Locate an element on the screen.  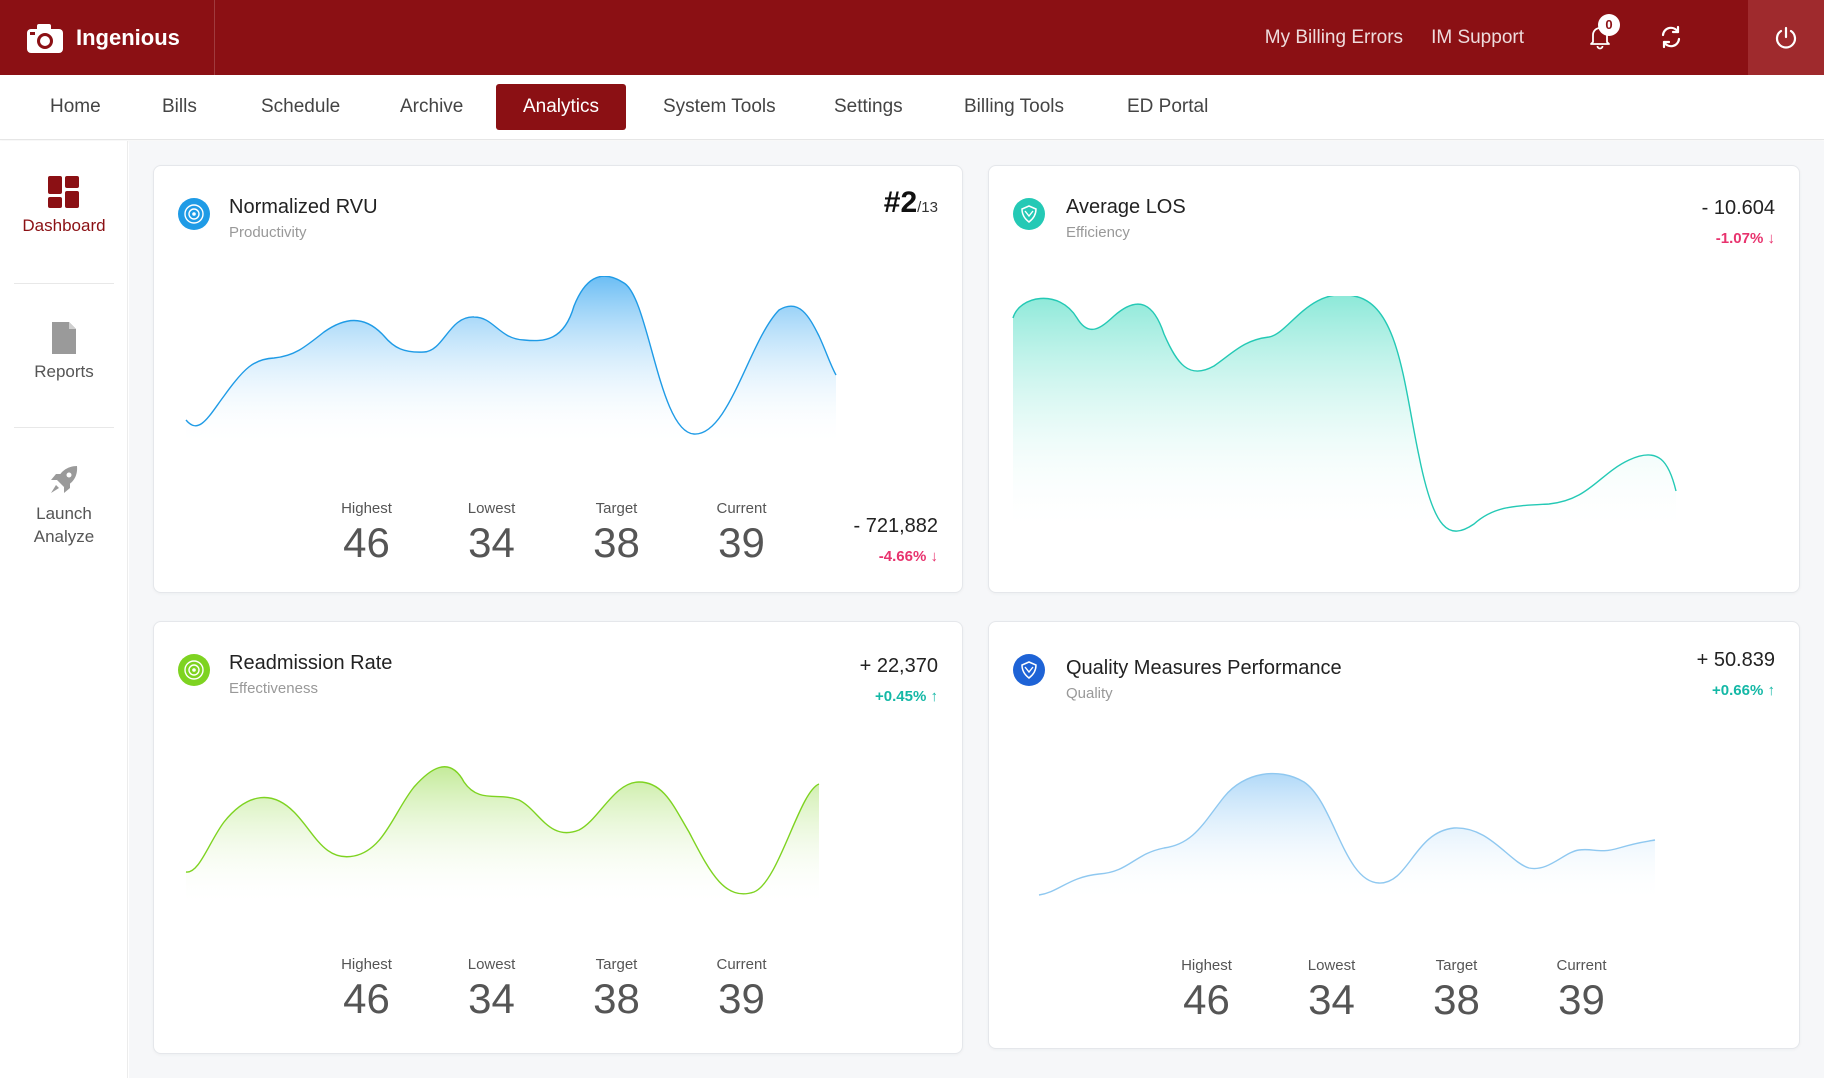
header-links: My Billing Errors IM Support is located at coordinates (1394, 37).